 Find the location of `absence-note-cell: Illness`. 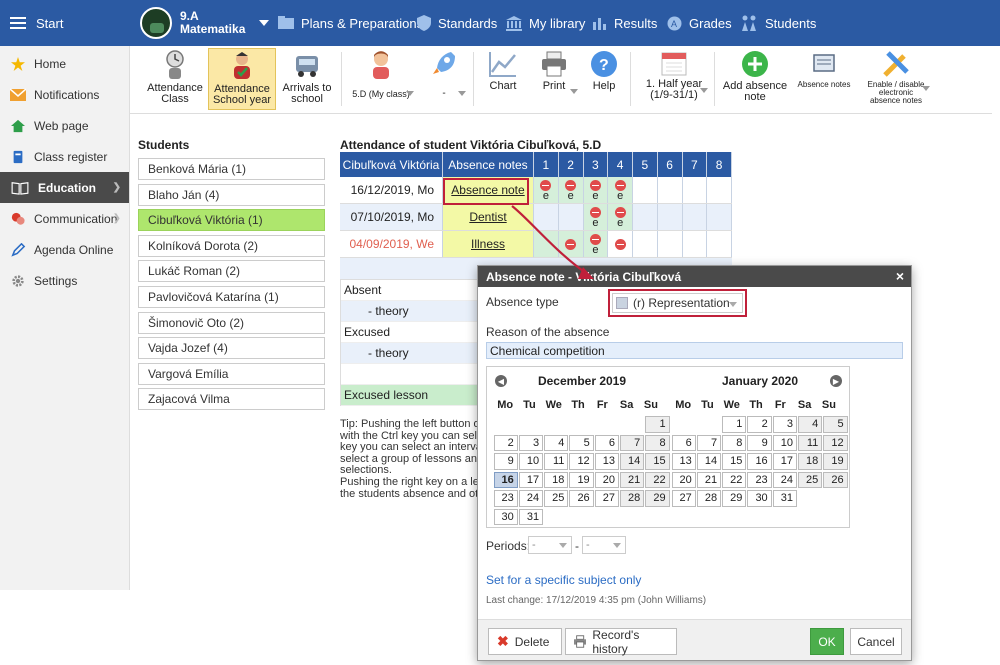

absence-note-cell: Illness is located at coordinates (488, 244).